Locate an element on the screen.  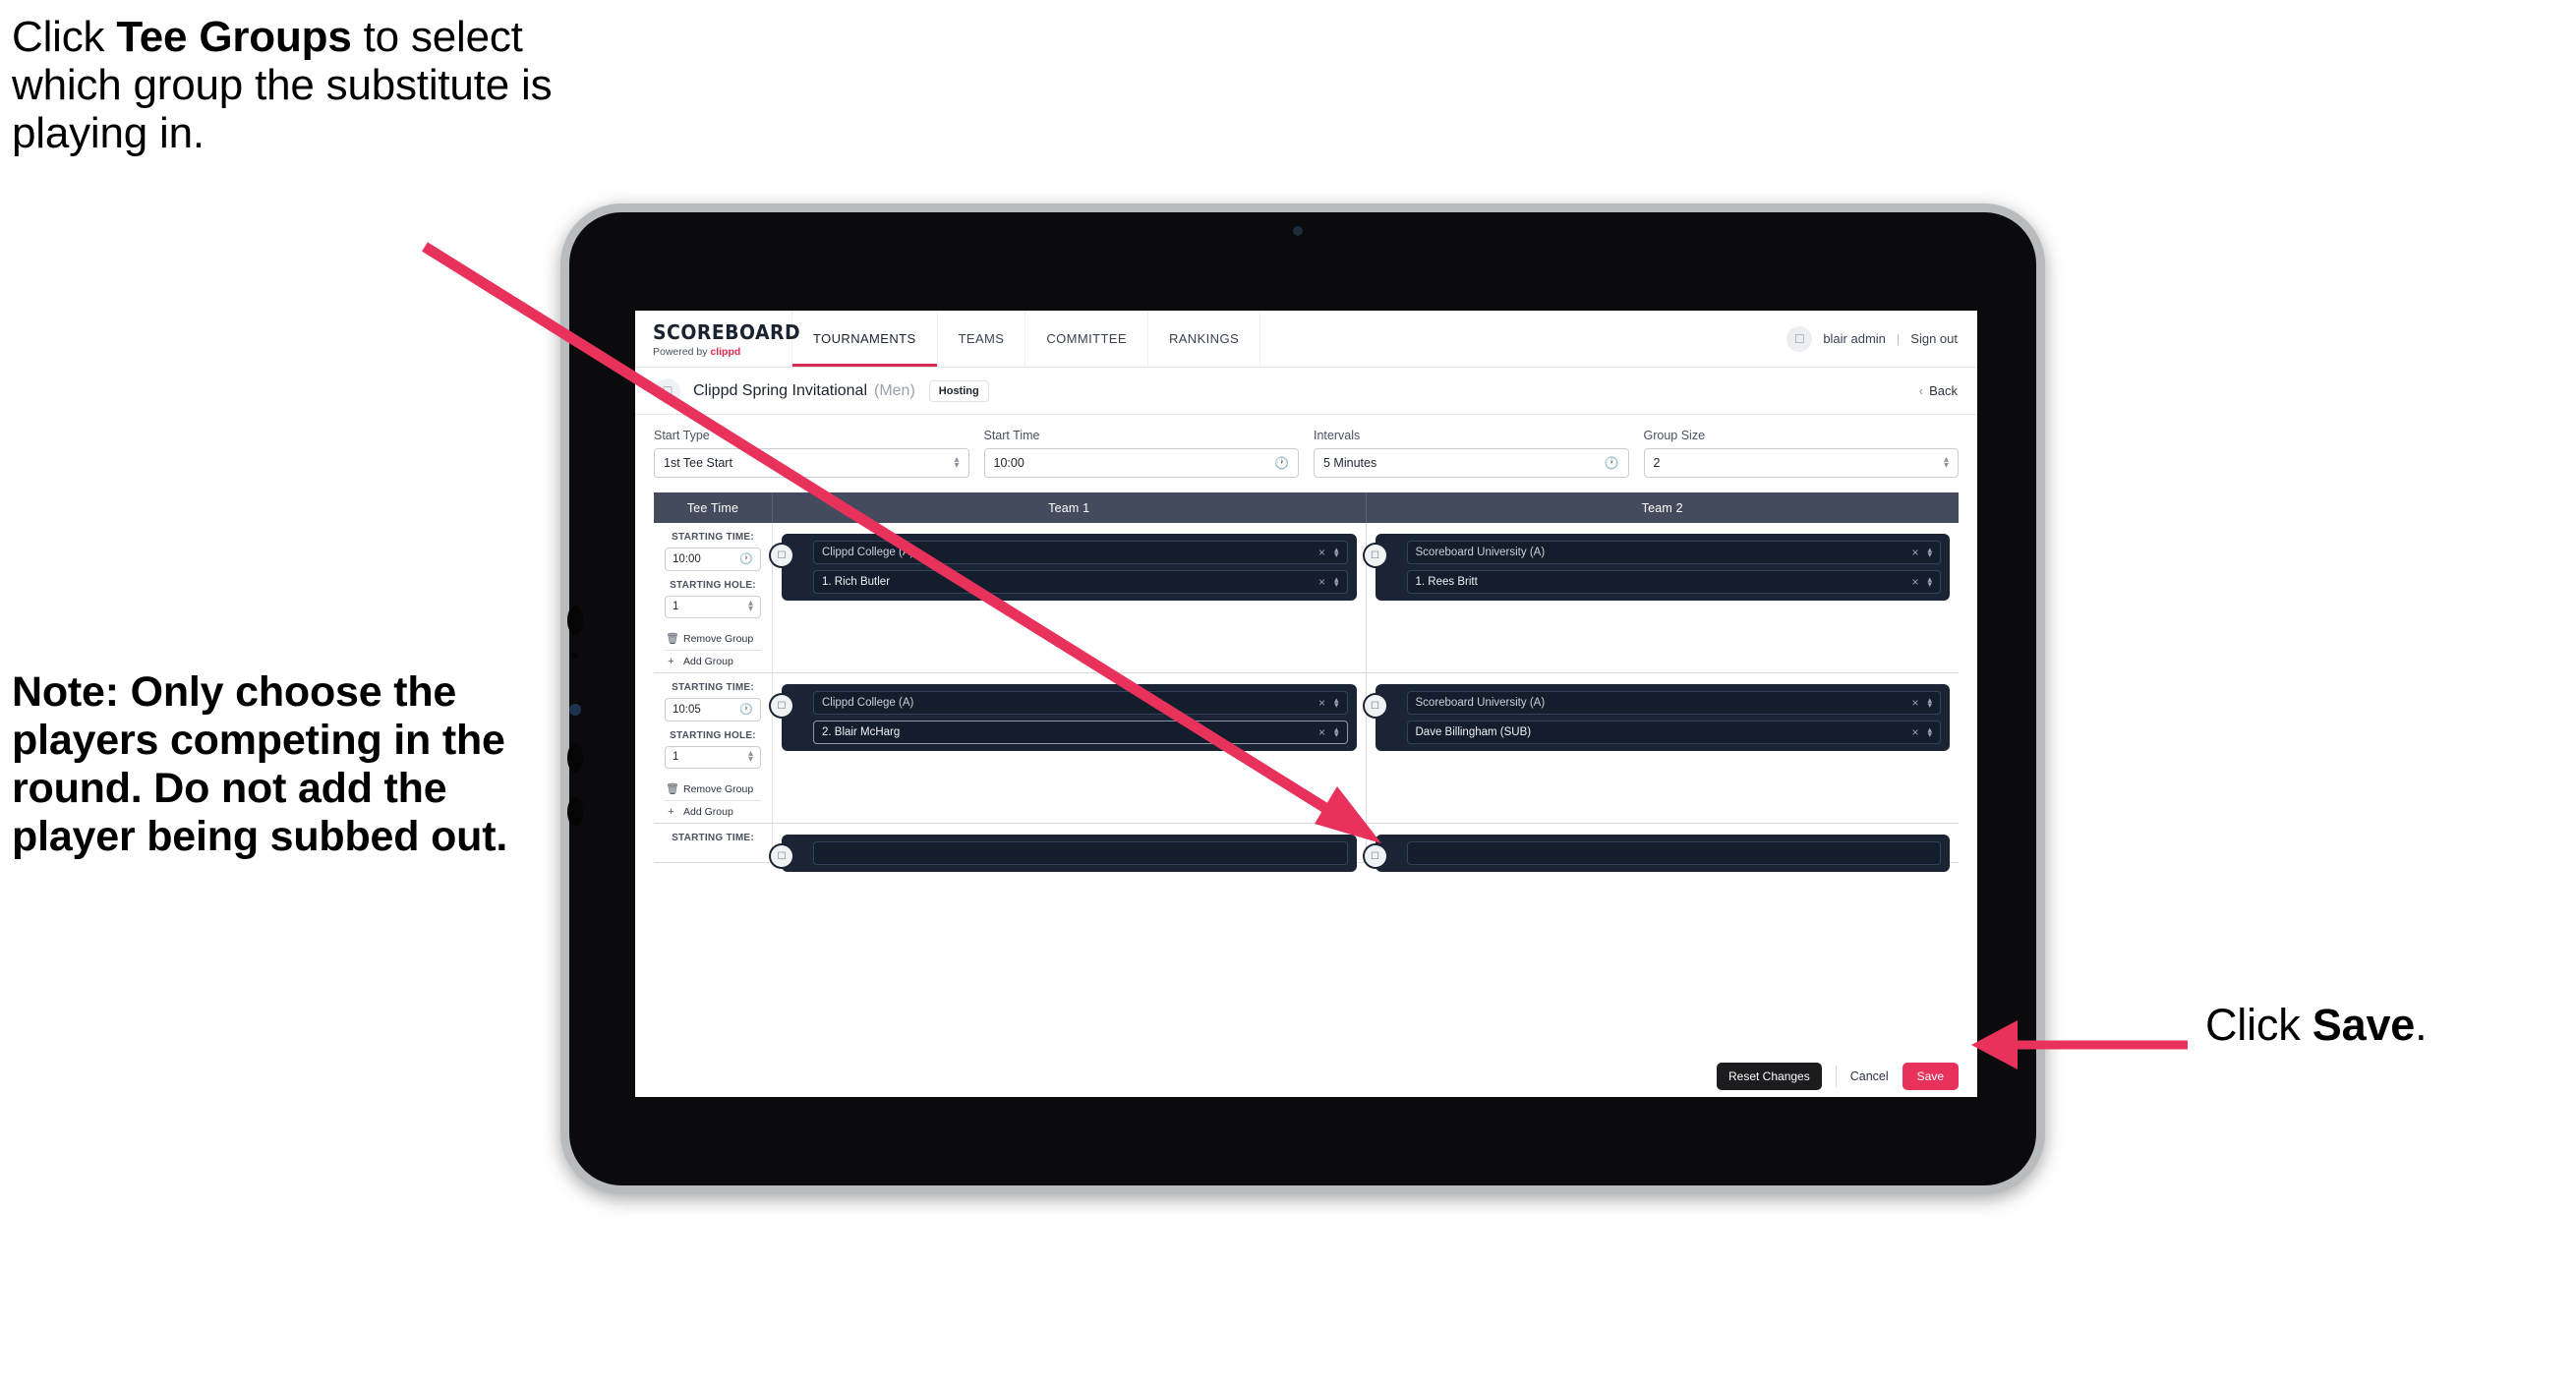
control-start-type-label: Start Type is located at coordinates (682, 435).